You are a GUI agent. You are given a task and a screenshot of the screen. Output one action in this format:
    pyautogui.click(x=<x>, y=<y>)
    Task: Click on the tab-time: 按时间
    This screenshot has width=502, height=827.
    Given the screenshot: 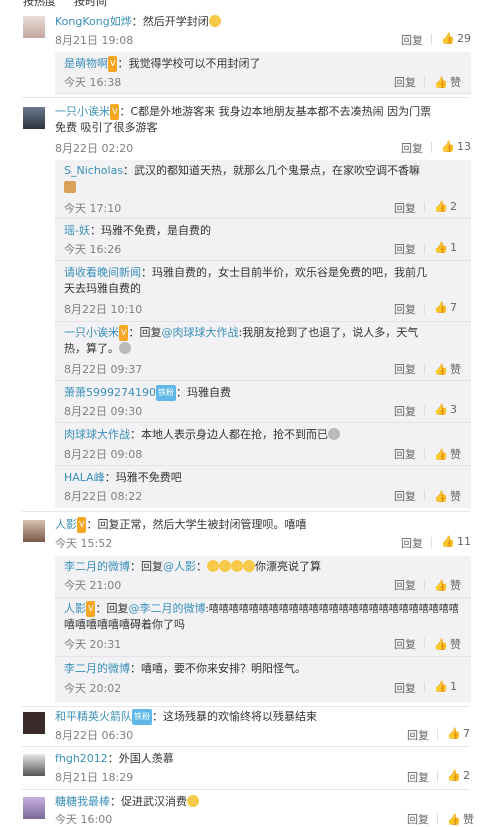 What is the action you would take?
    pyautogui.click(x=90, y=4)
    